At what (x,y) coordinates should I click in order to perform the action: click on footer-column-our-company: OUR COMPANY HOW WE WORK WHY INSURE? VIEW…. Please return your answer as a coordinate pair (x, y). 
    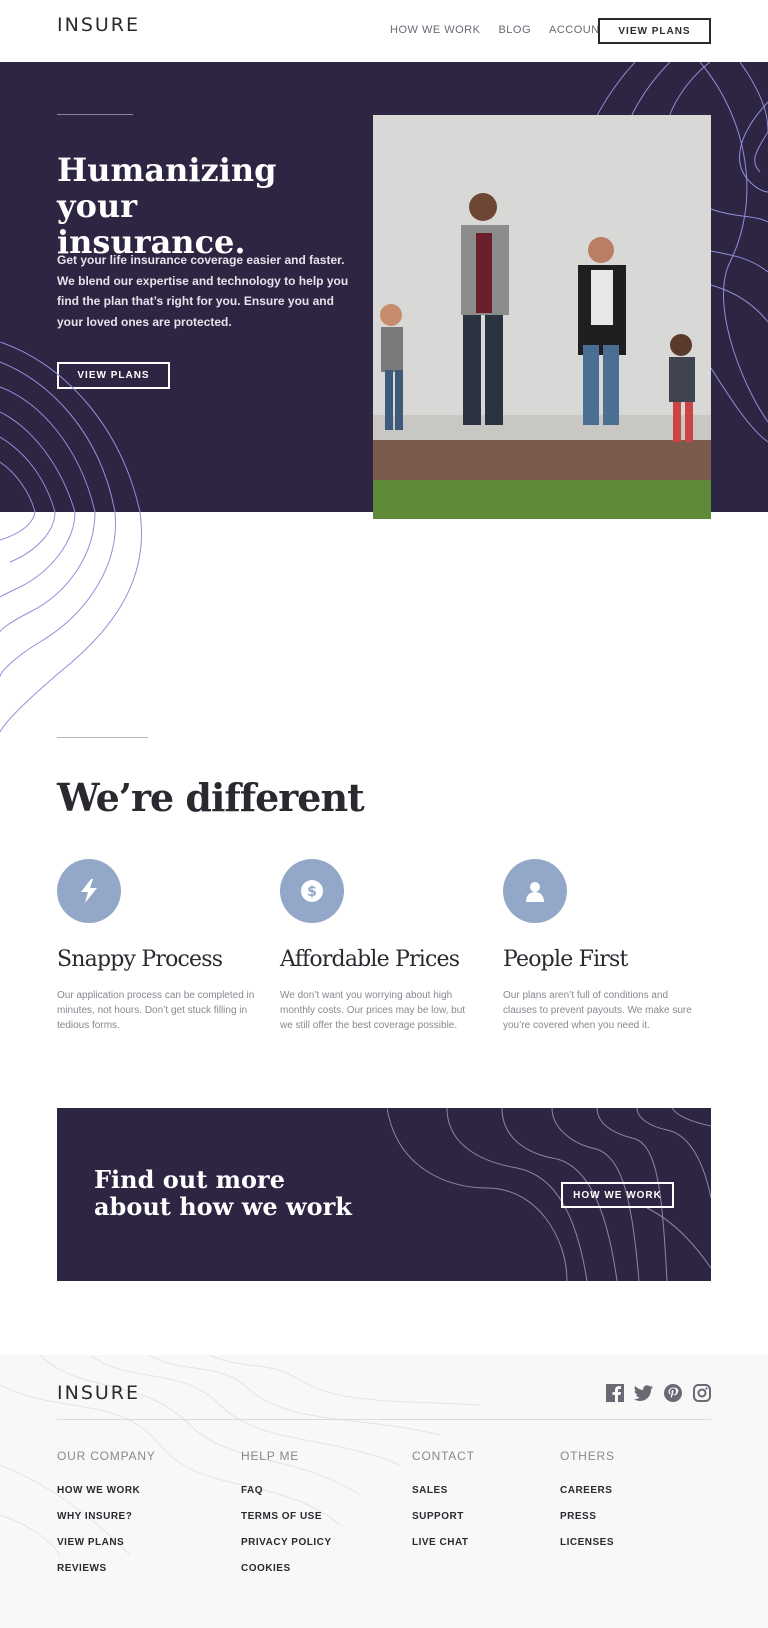
    Looking at the image, I should click on (106, 1519).